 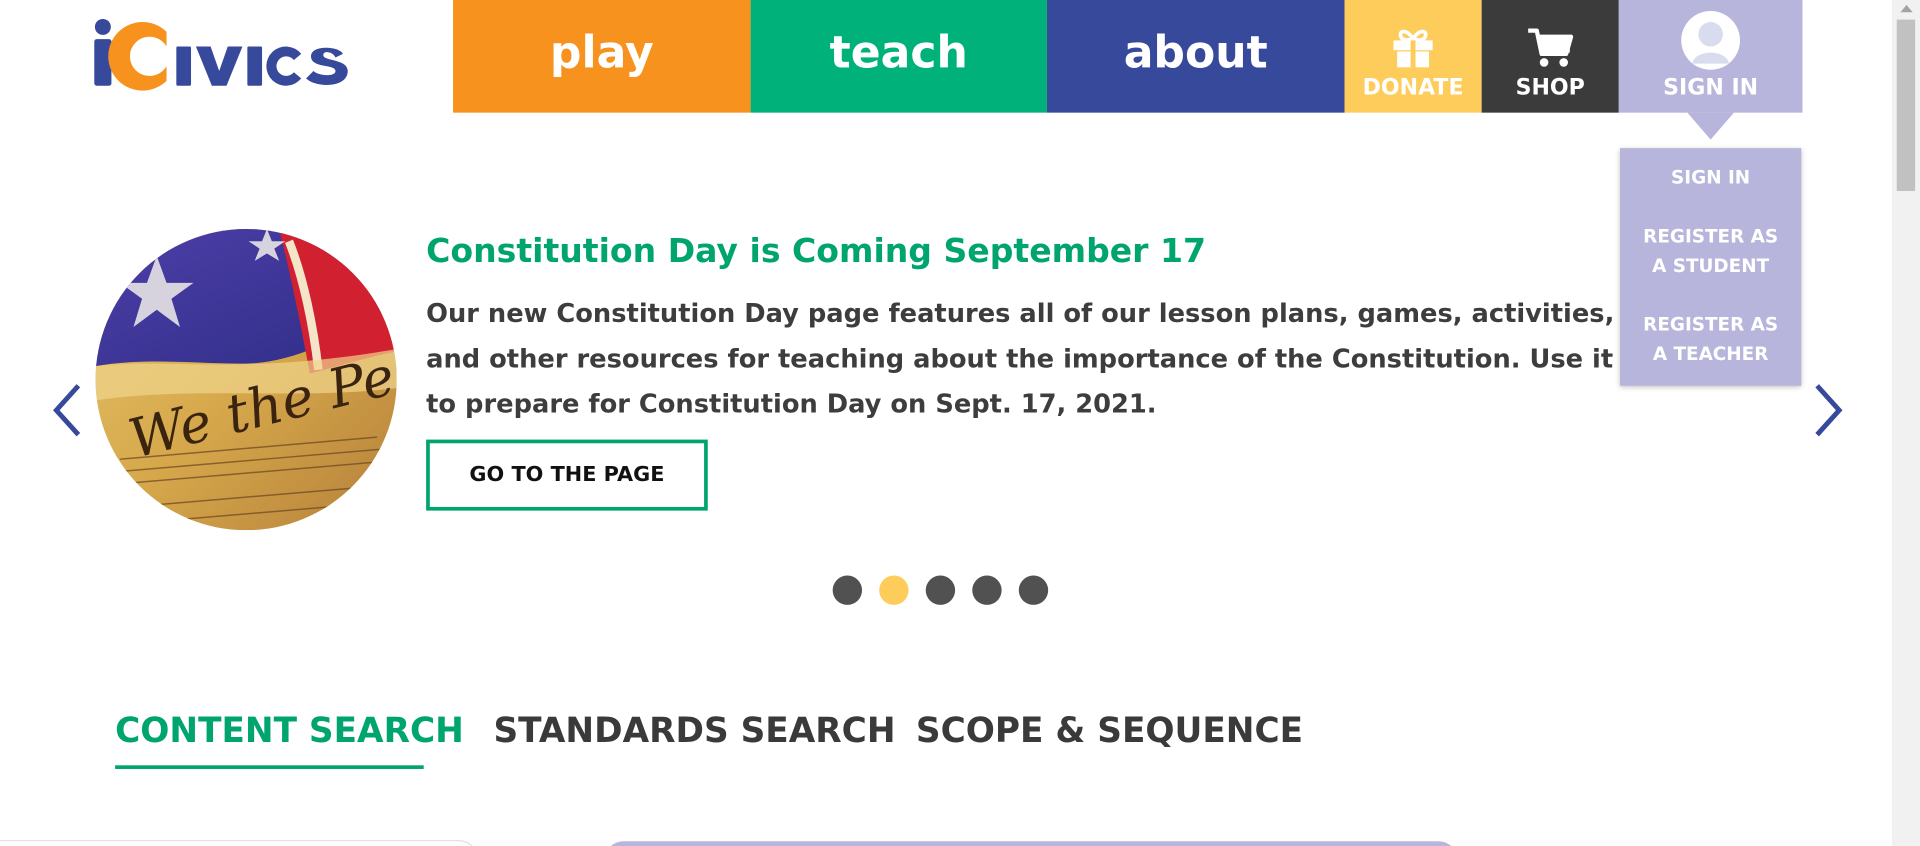 I want to click on tab-standards-search: STANDARDS SEARCH, so click(x=694, y=730).